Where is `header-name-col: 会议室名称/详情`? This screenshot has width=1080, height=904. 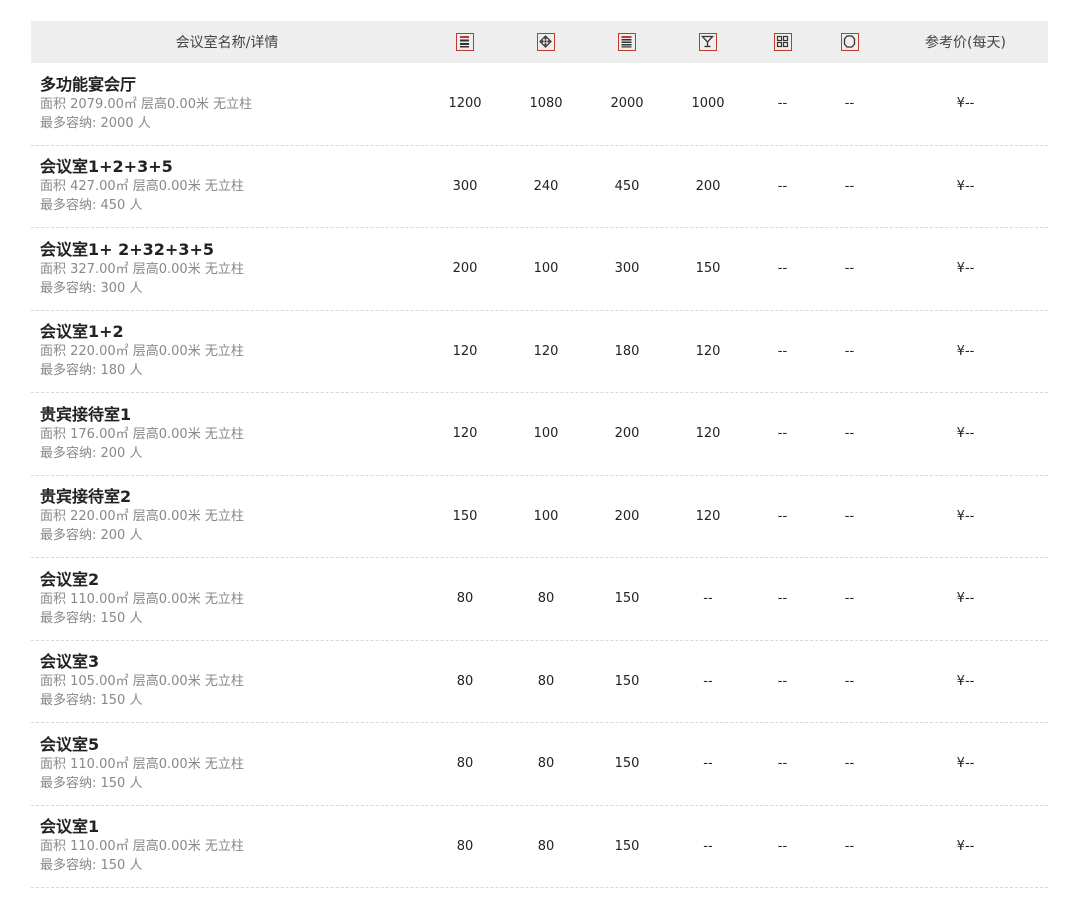
header-name-col: 会议室名称/详情 is located at coordinates (227, 43).